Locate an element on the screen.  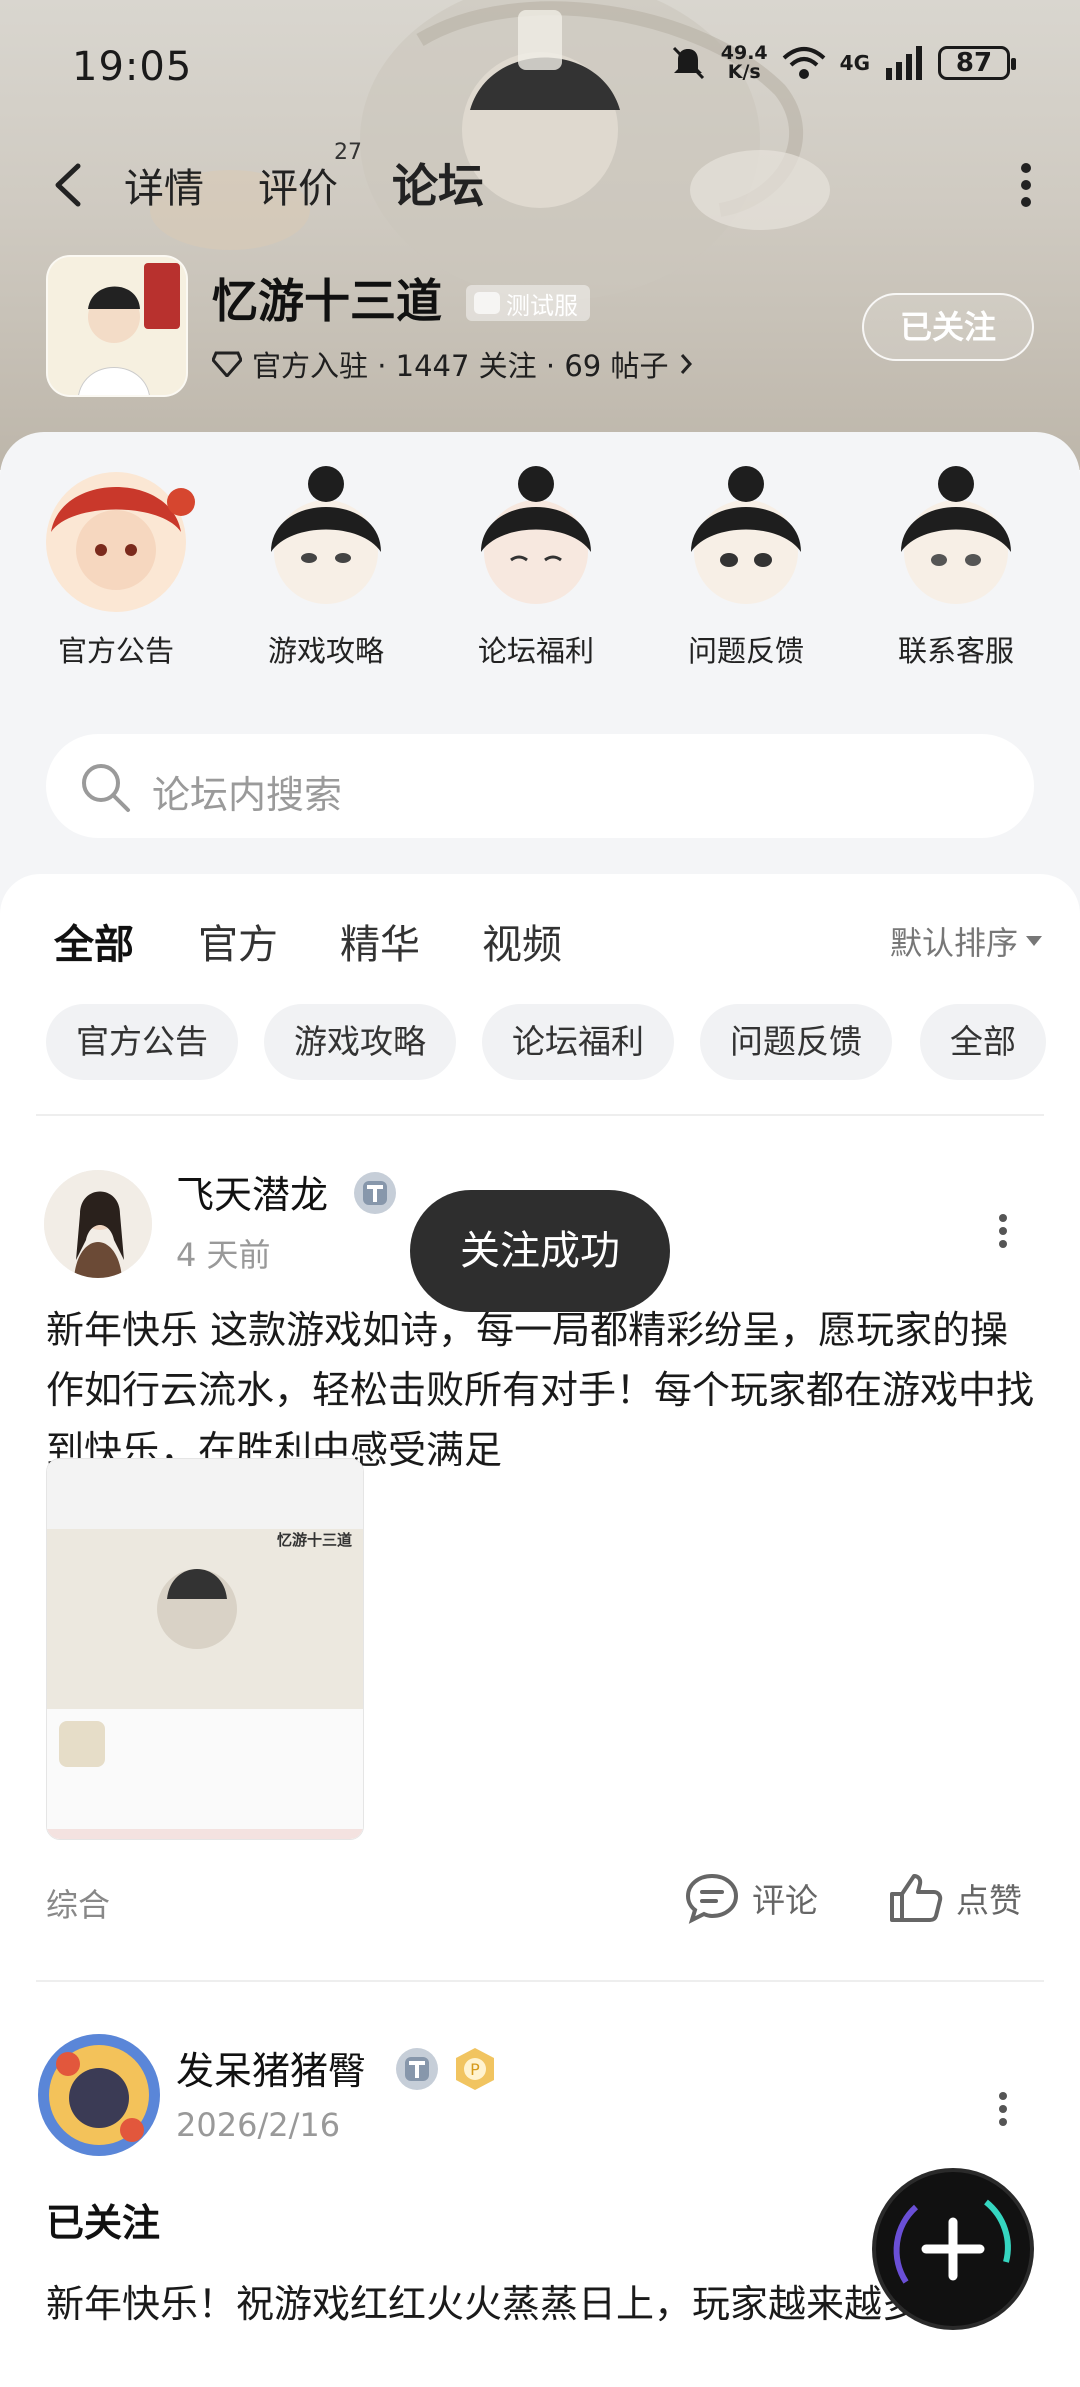
filter-chips: 官方公告 游戏攻略 论坛福利 问题反馈 全部 is located at coordinates (563, 1042).